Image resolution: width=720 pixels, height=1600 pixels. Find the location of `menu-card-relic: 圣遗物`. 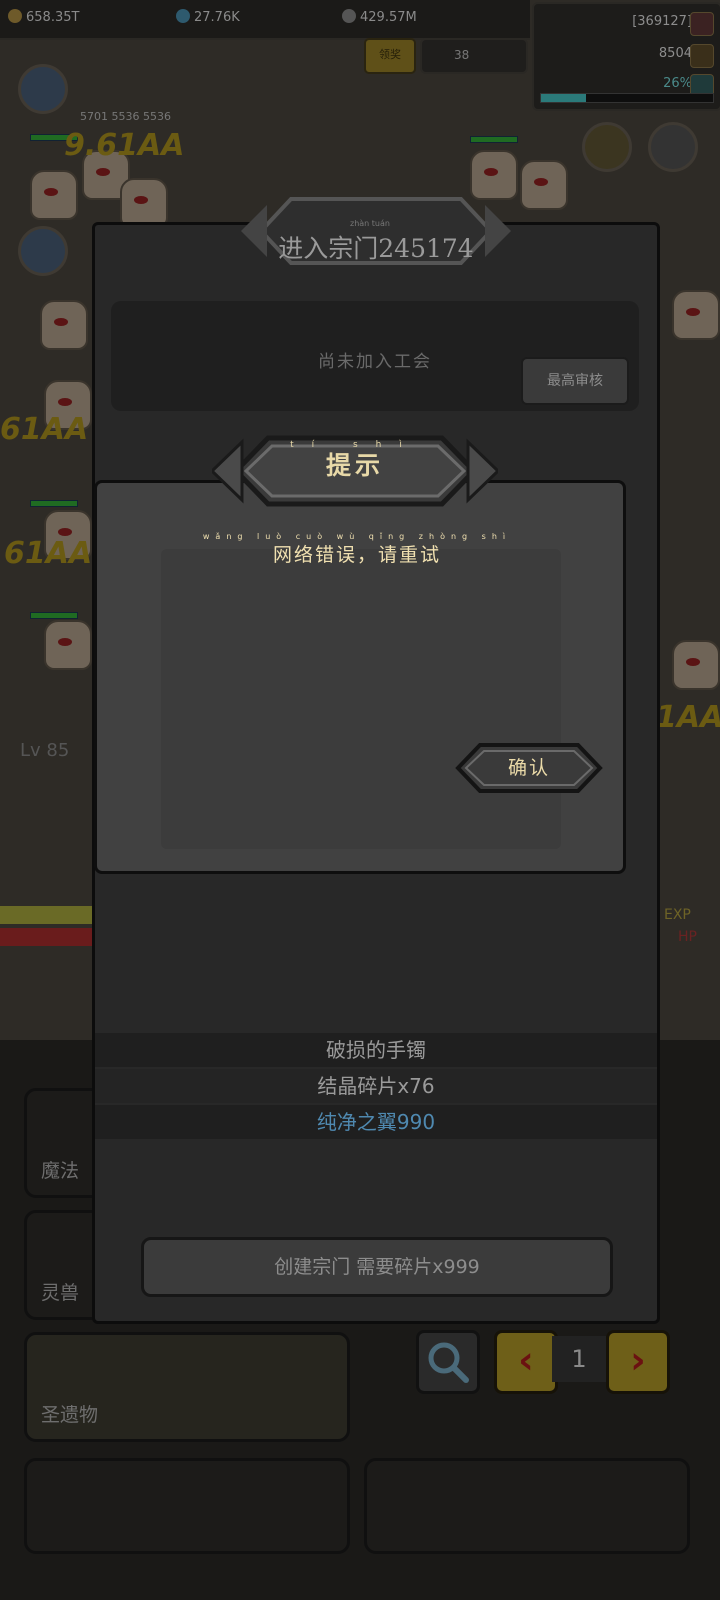

menu-card-relic: 圣遗物 is located at coordinates (187, 1387).